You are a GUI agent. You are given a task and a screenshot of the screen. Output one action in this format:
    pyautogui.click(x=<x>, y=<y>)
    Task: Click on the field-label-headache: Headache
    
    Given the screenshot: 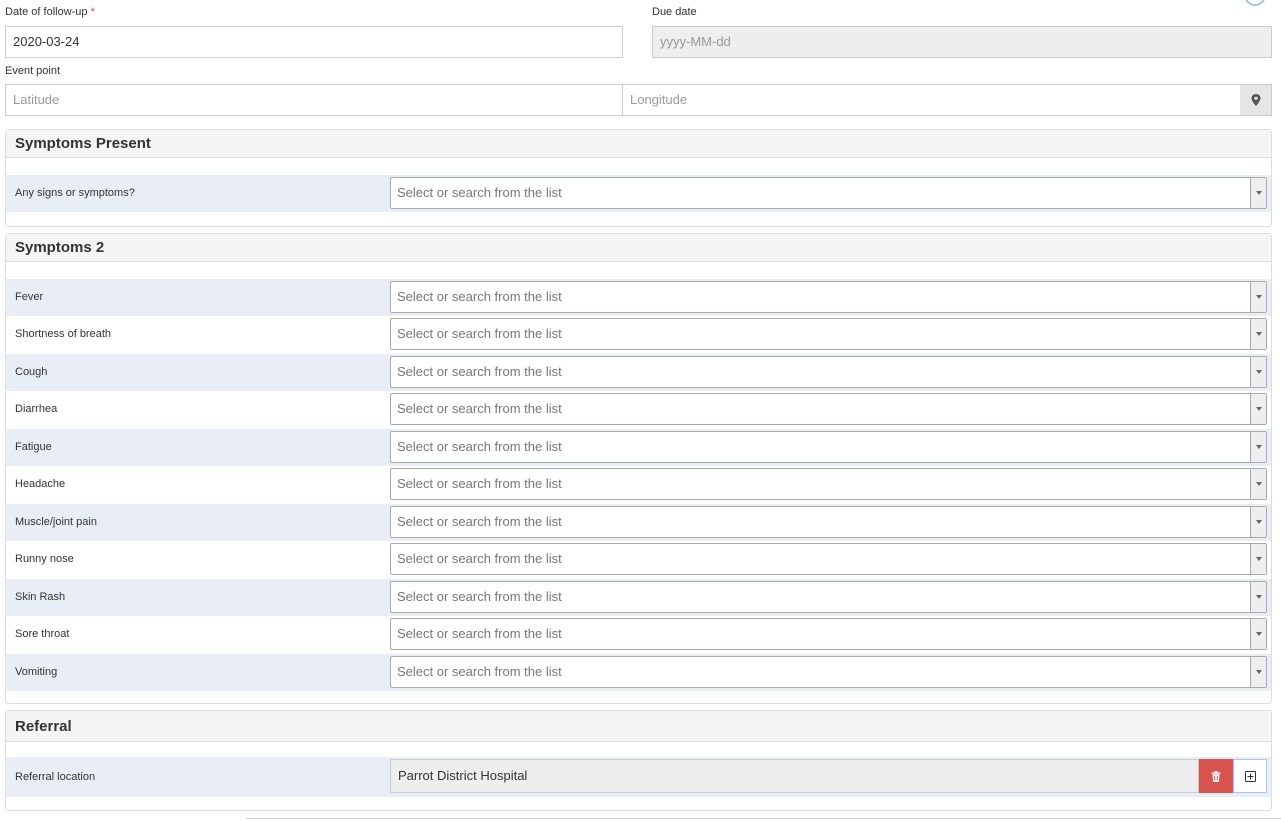 What is the action you would take?
    pyautogui.click(x=40, y=484)
    